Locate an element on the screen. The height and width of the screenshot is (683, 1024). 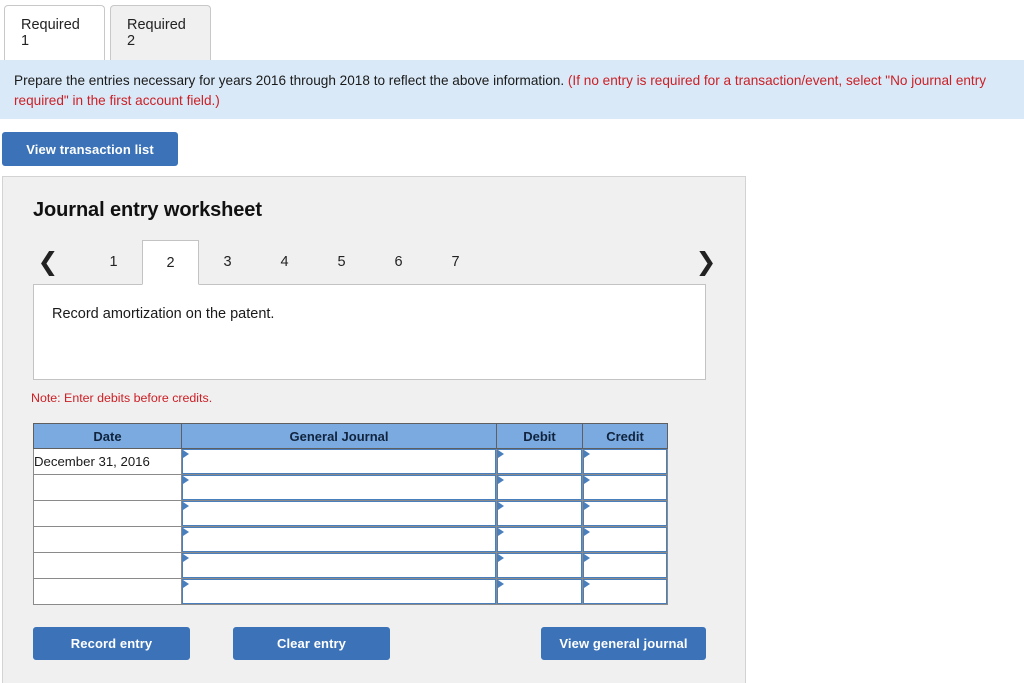
chevron-right-icon: ❯ is located at coordinates (706, 261).